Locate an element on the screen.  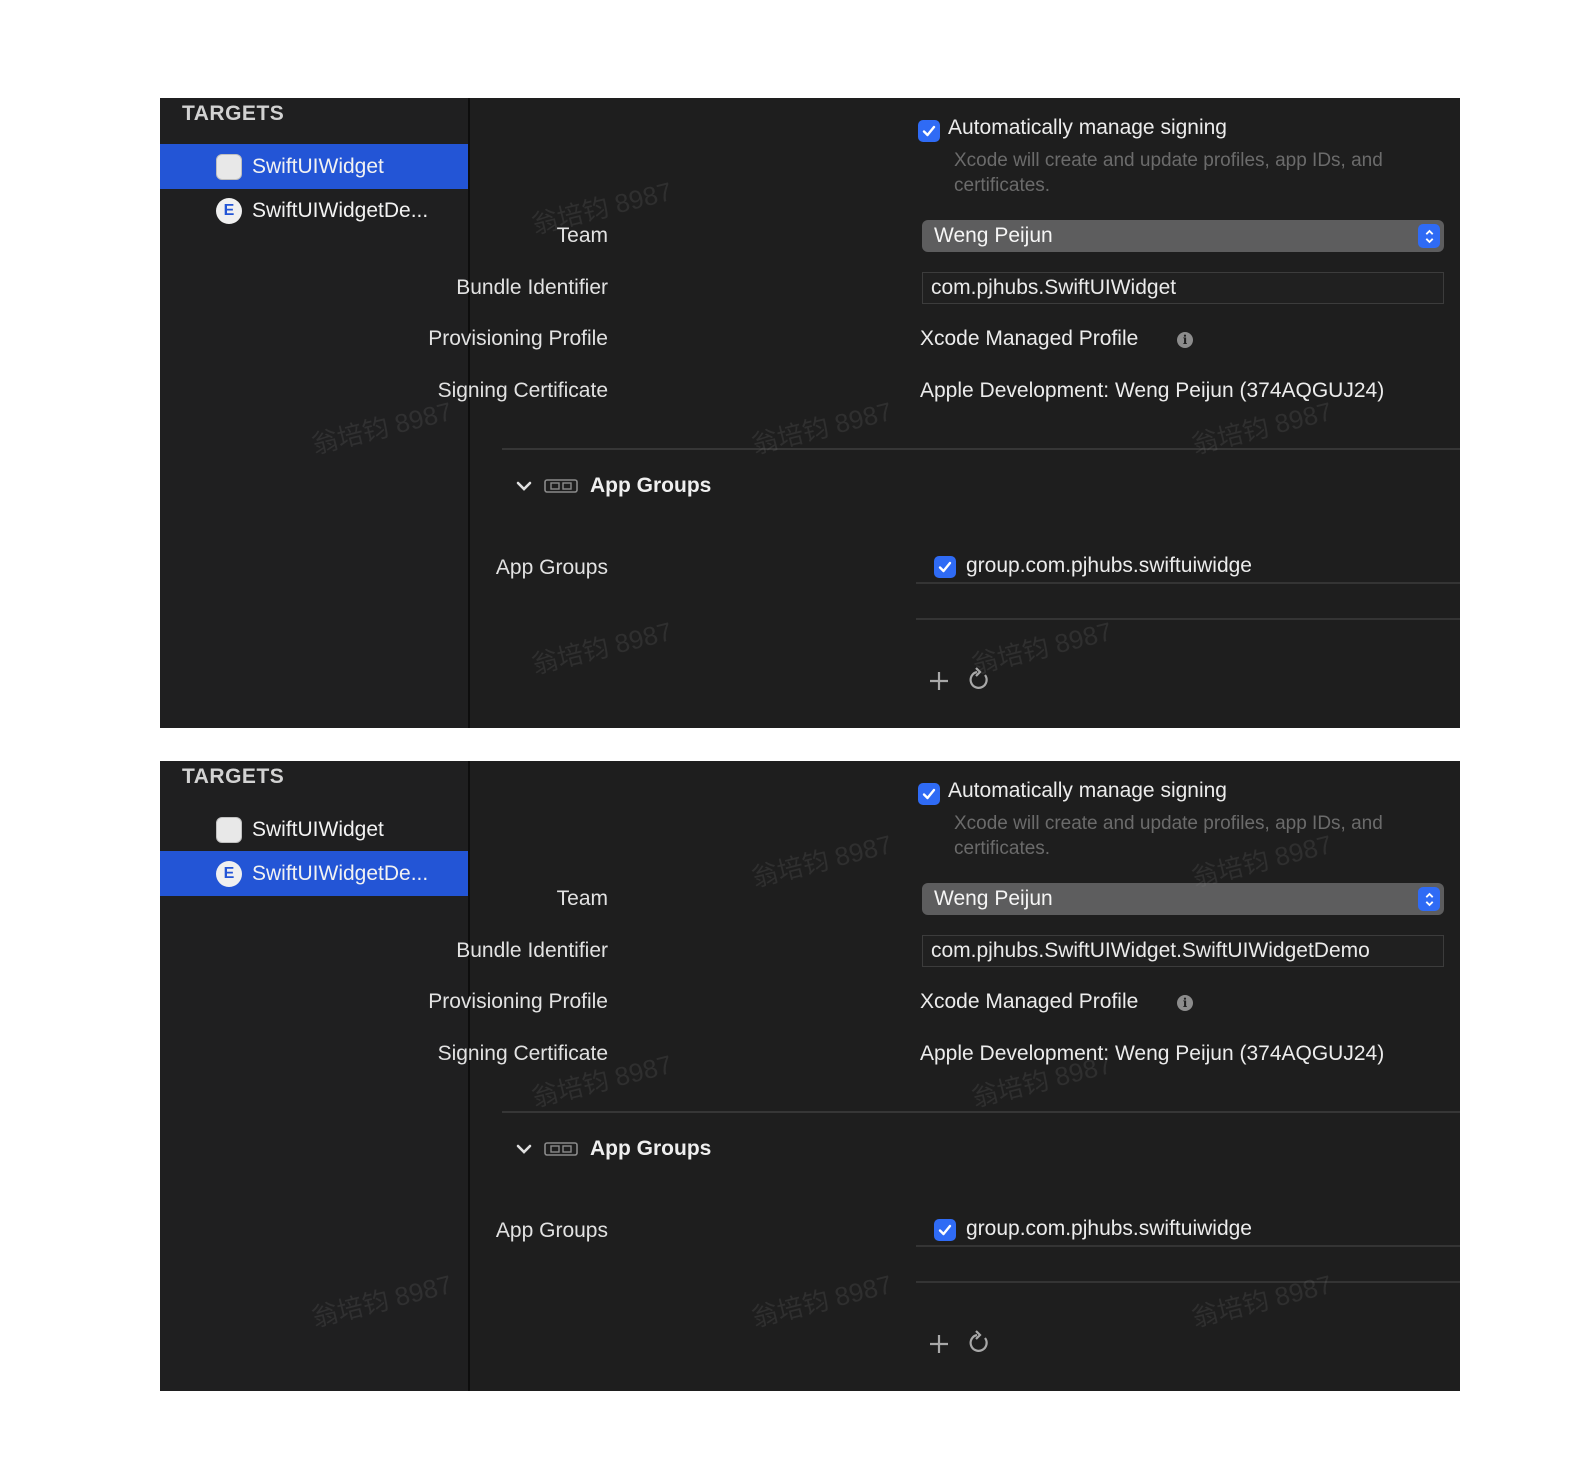
team-label: Team is located at coordinates (582, 898).